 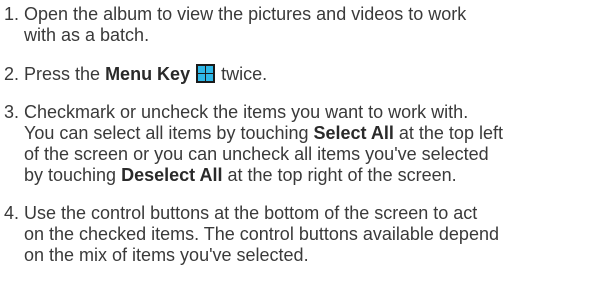 I want to click on step-2-text-post: twice., so click(x=242, y=74).